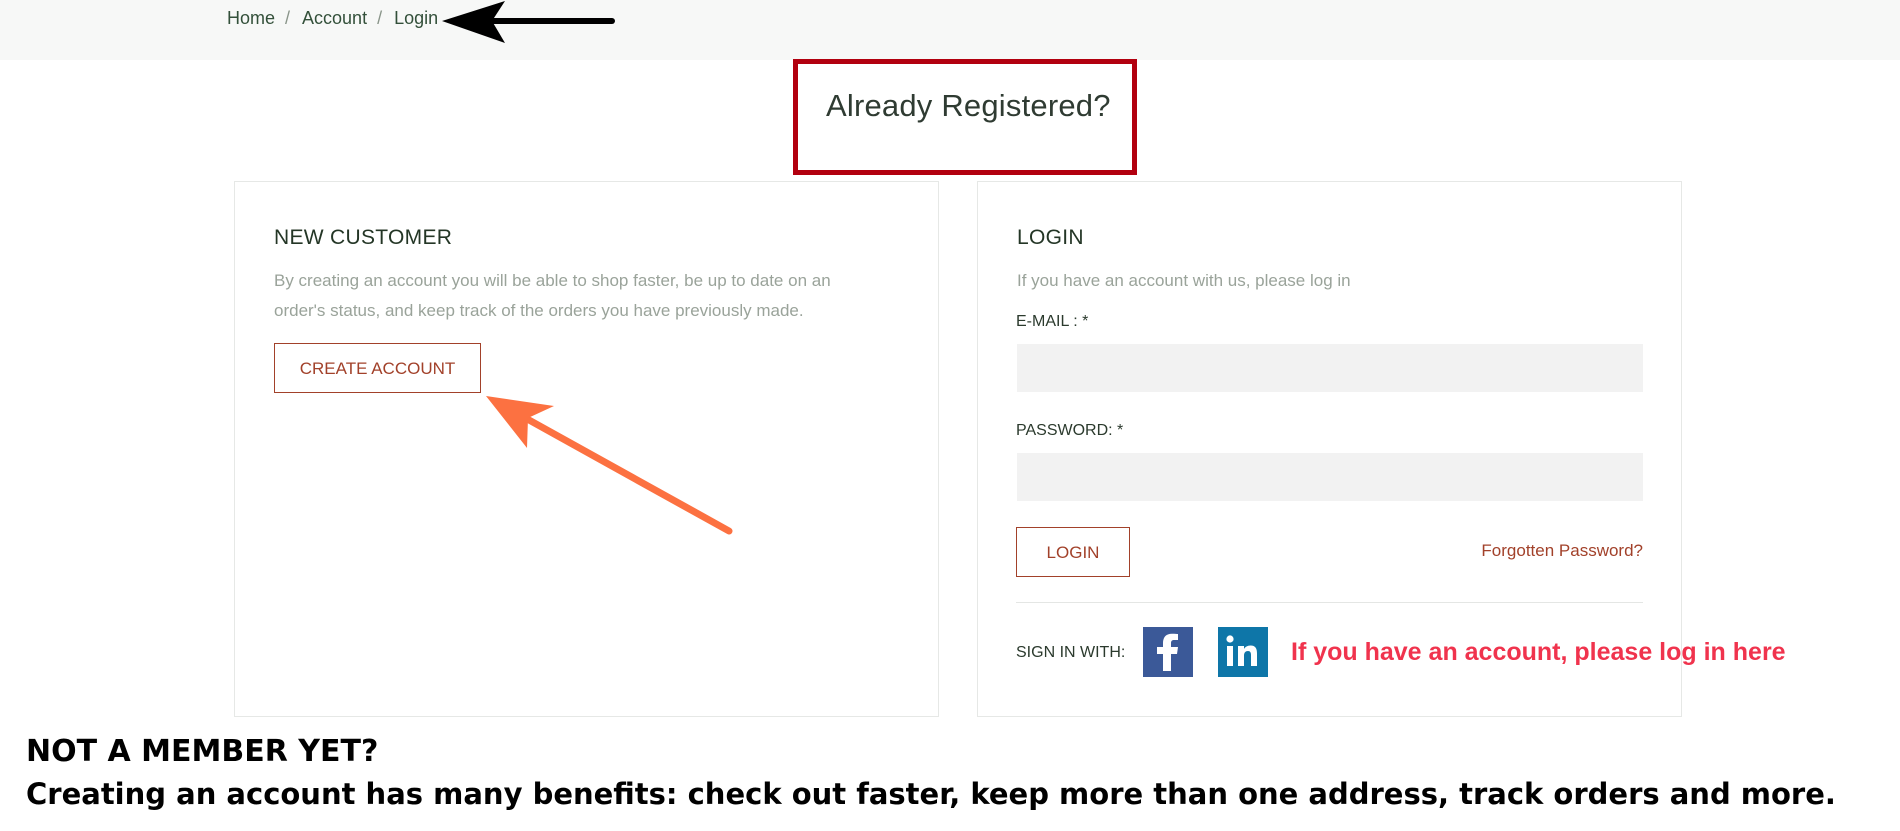  I want to click on black-arrow-icon, so click(528, 22).